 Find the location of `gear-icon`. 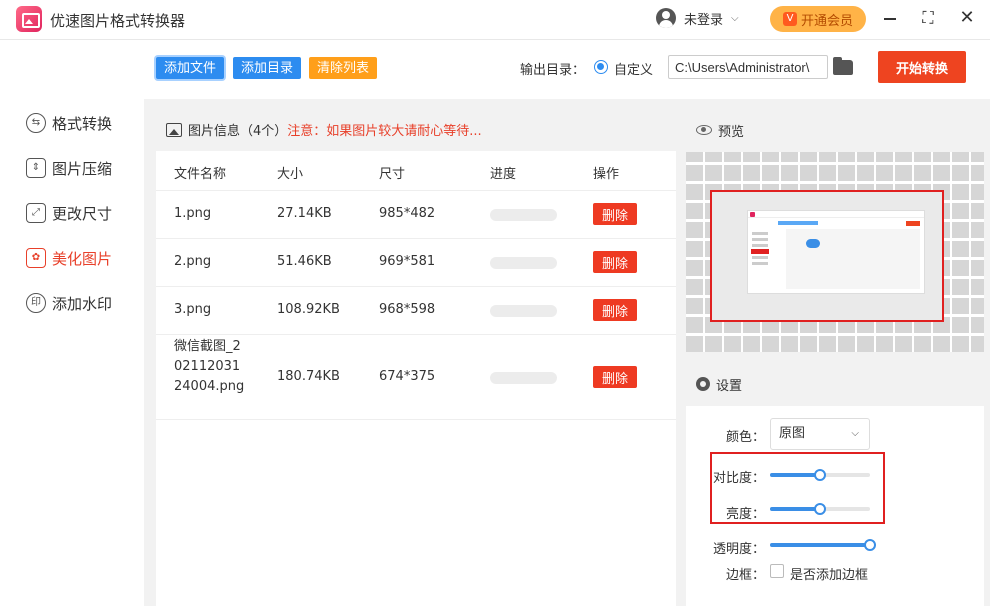

gear-icon is located at coordinates (703, 384).